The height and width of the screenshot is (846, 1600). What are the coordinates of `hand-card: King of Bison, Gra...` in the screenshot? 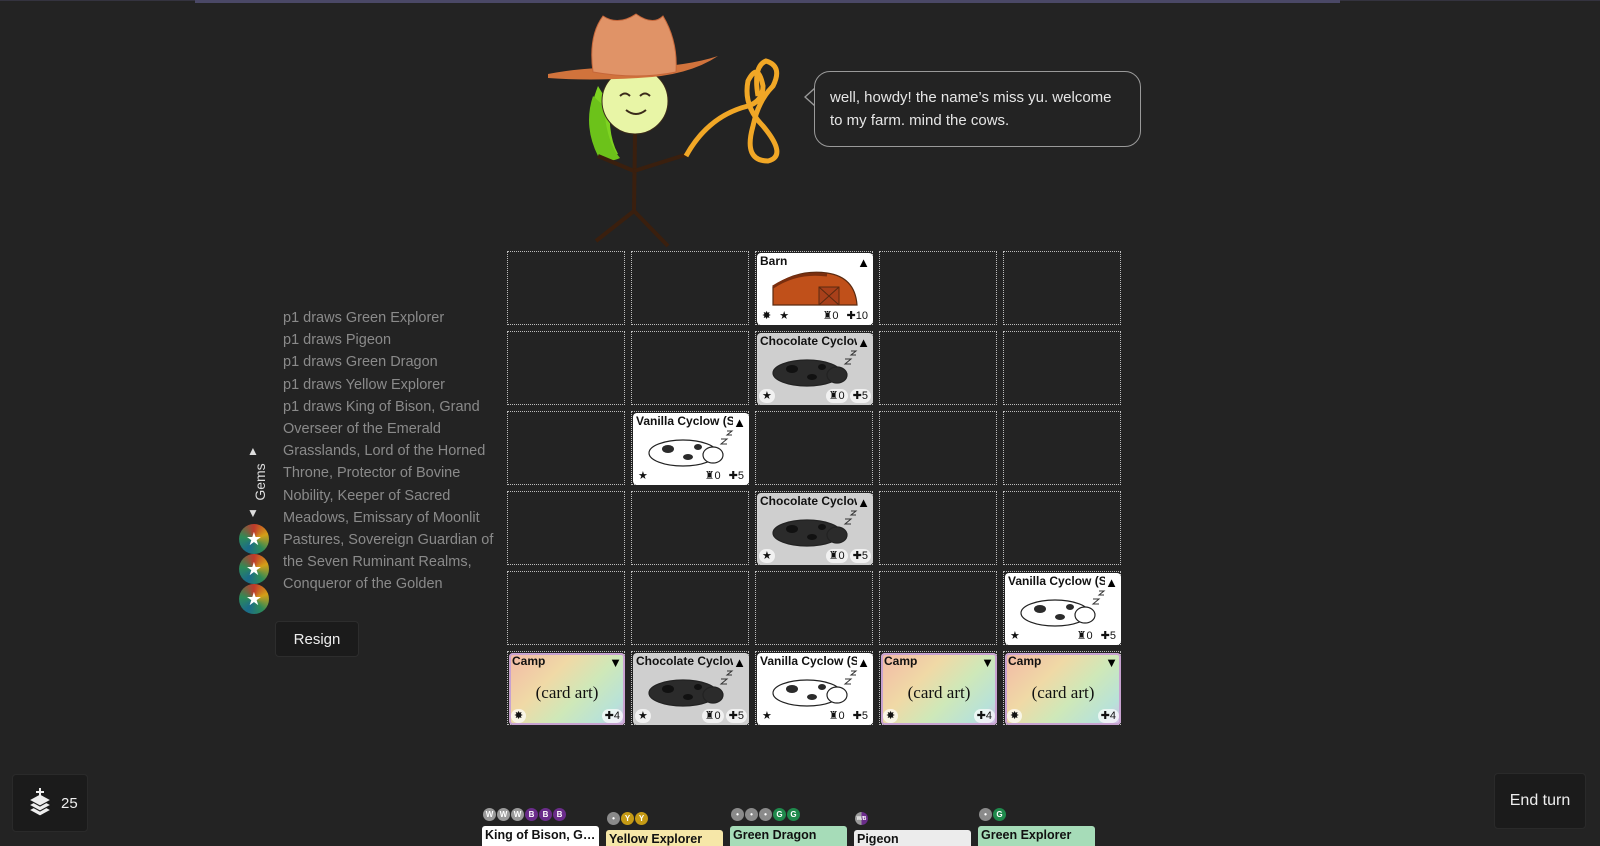 It's located at (540, 836).